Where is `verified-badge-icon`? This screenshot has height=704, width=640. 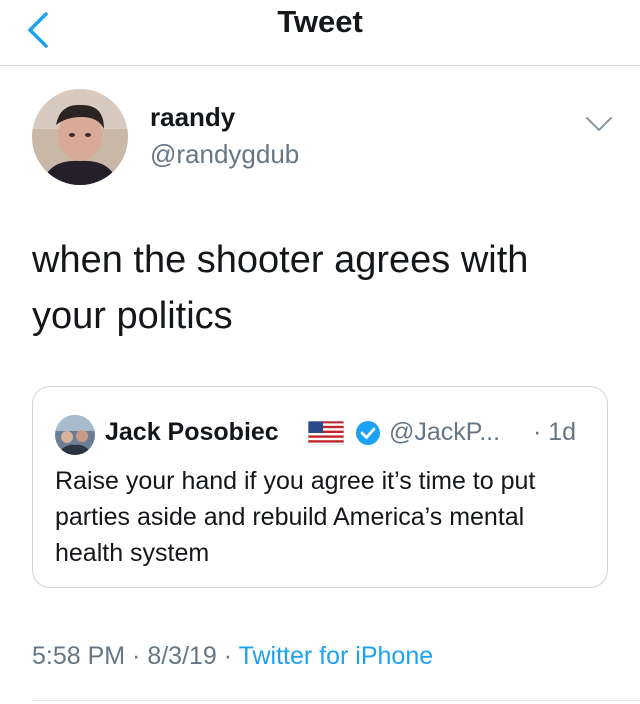
verified-badge-icon is located at coordinates (368, 433).